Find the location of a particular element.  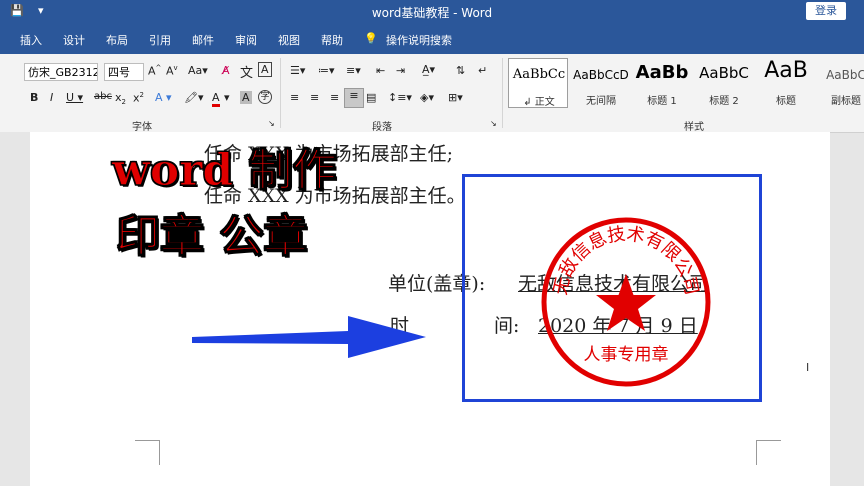

show-marks-icon: ↵ is located at coordinates (482, 70).